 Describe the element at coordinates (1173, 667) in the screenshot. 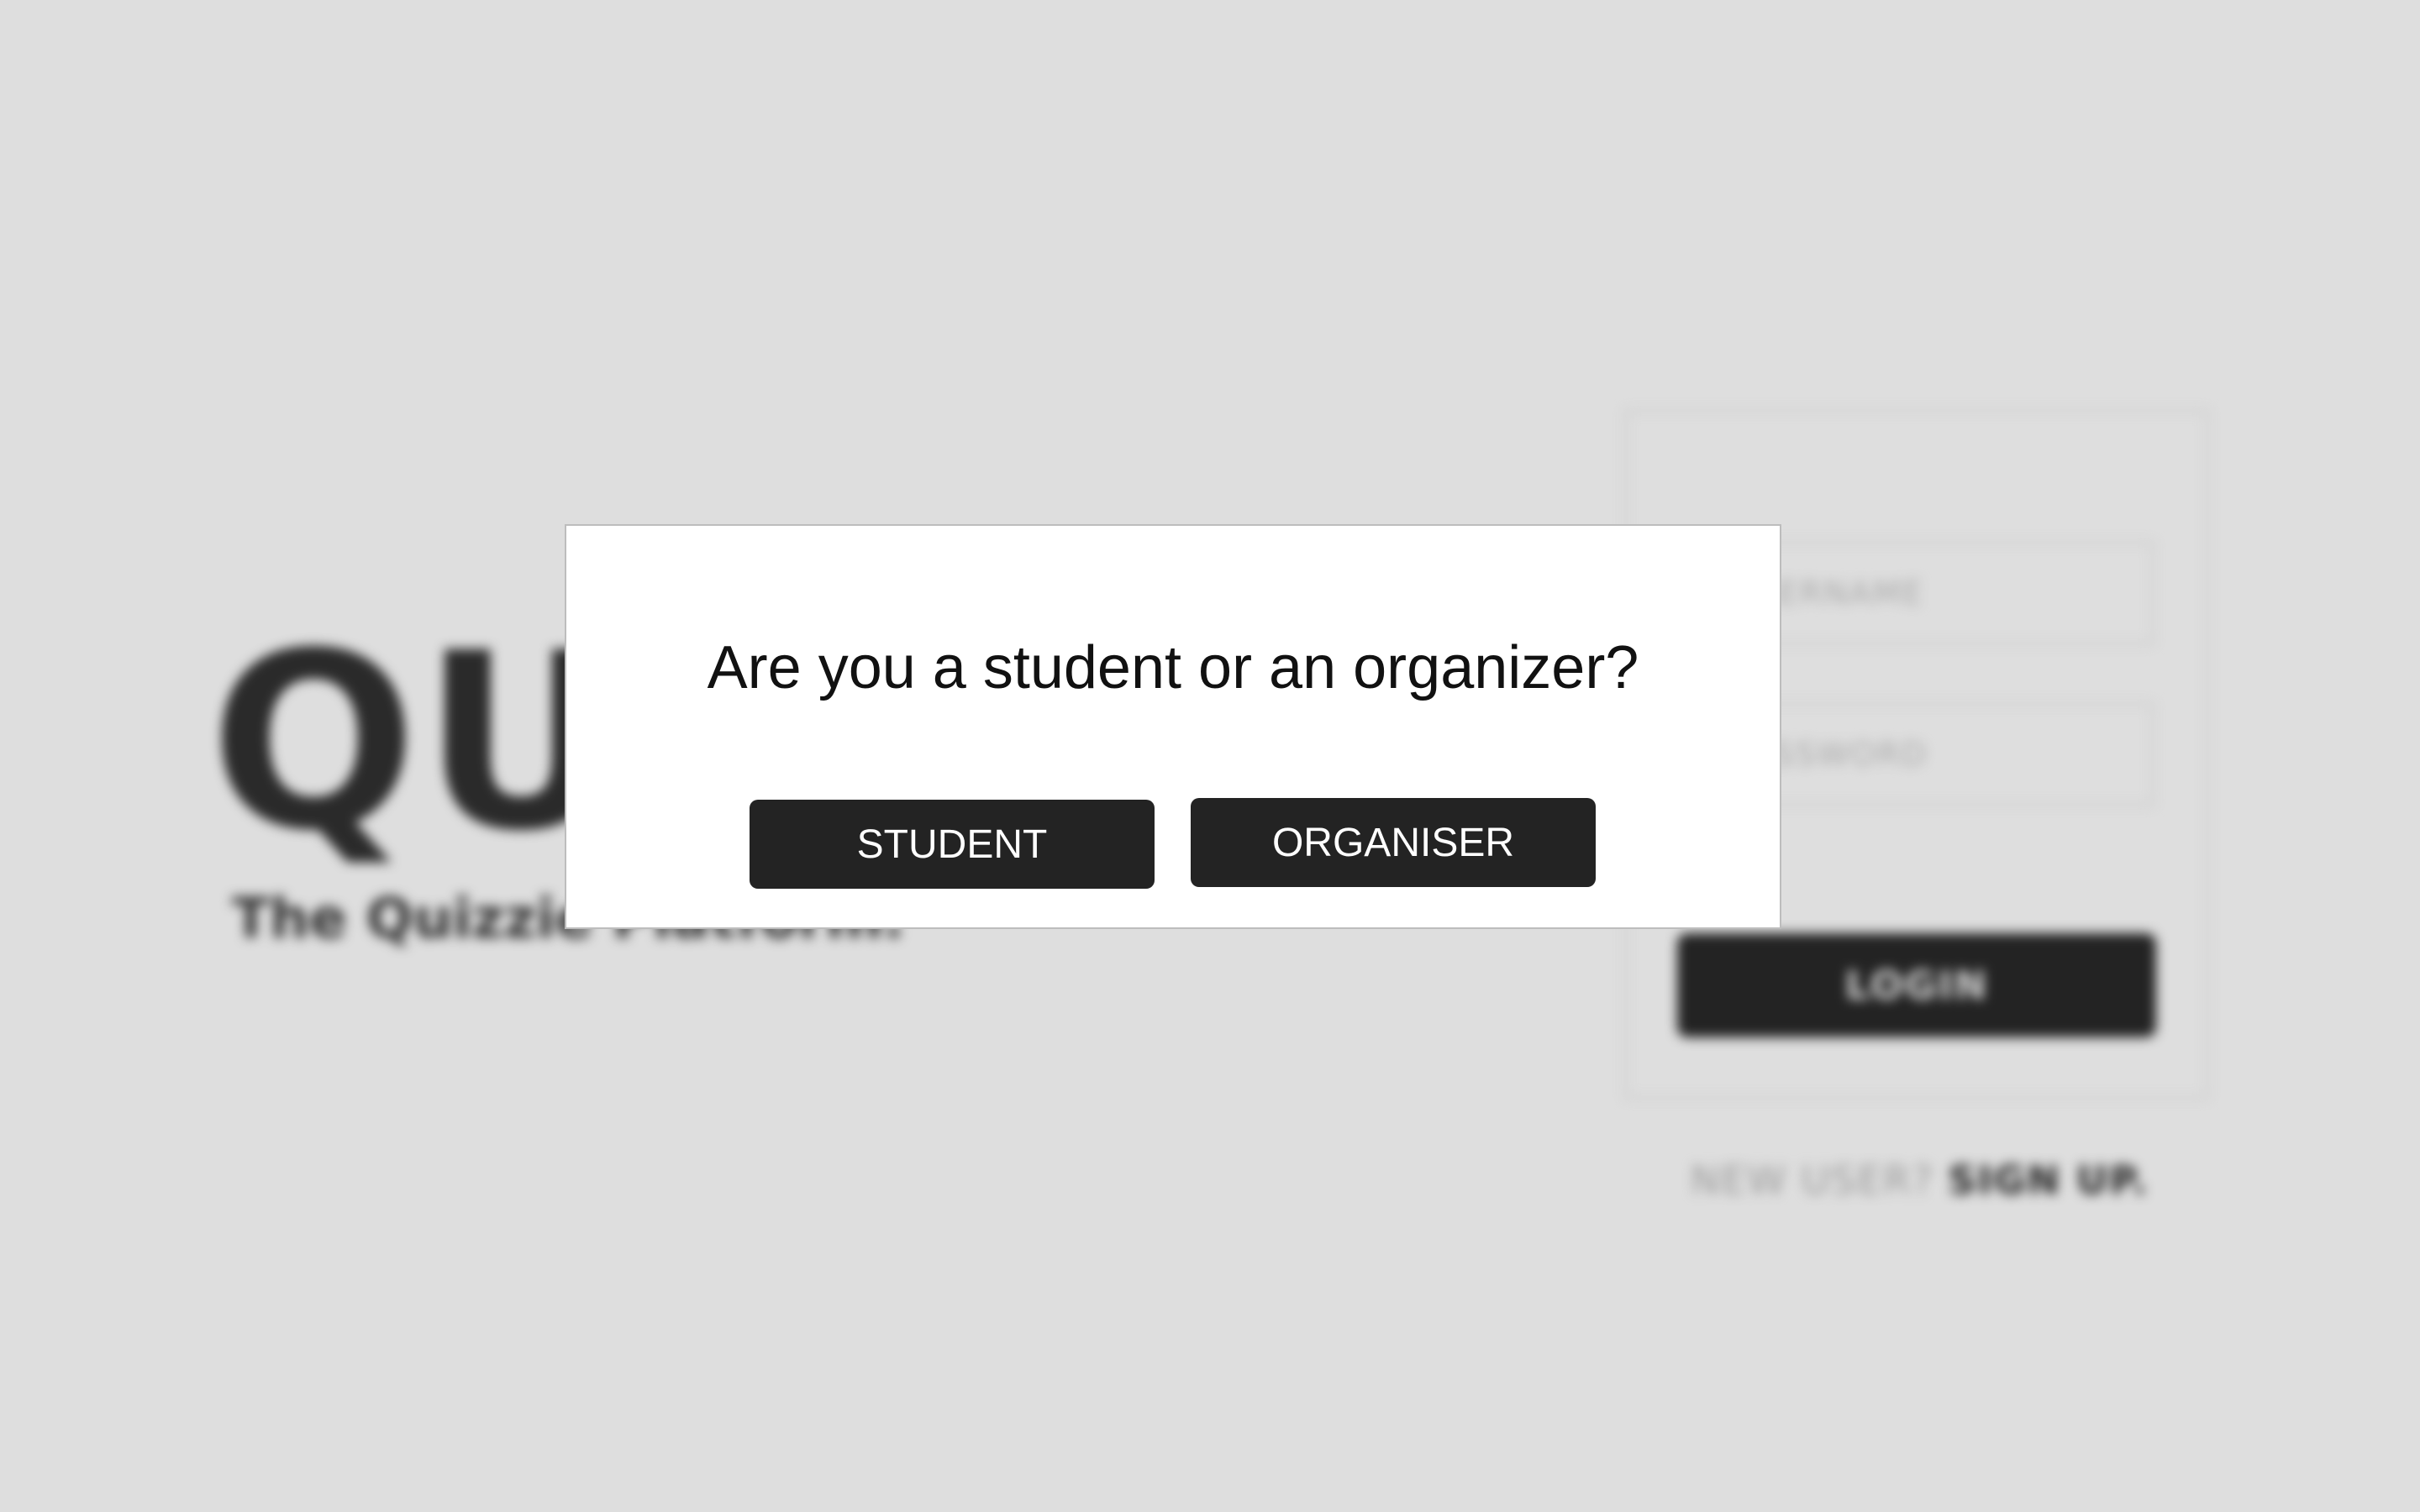

I see `modal-title: Are you a student or an organizer?` at that location.